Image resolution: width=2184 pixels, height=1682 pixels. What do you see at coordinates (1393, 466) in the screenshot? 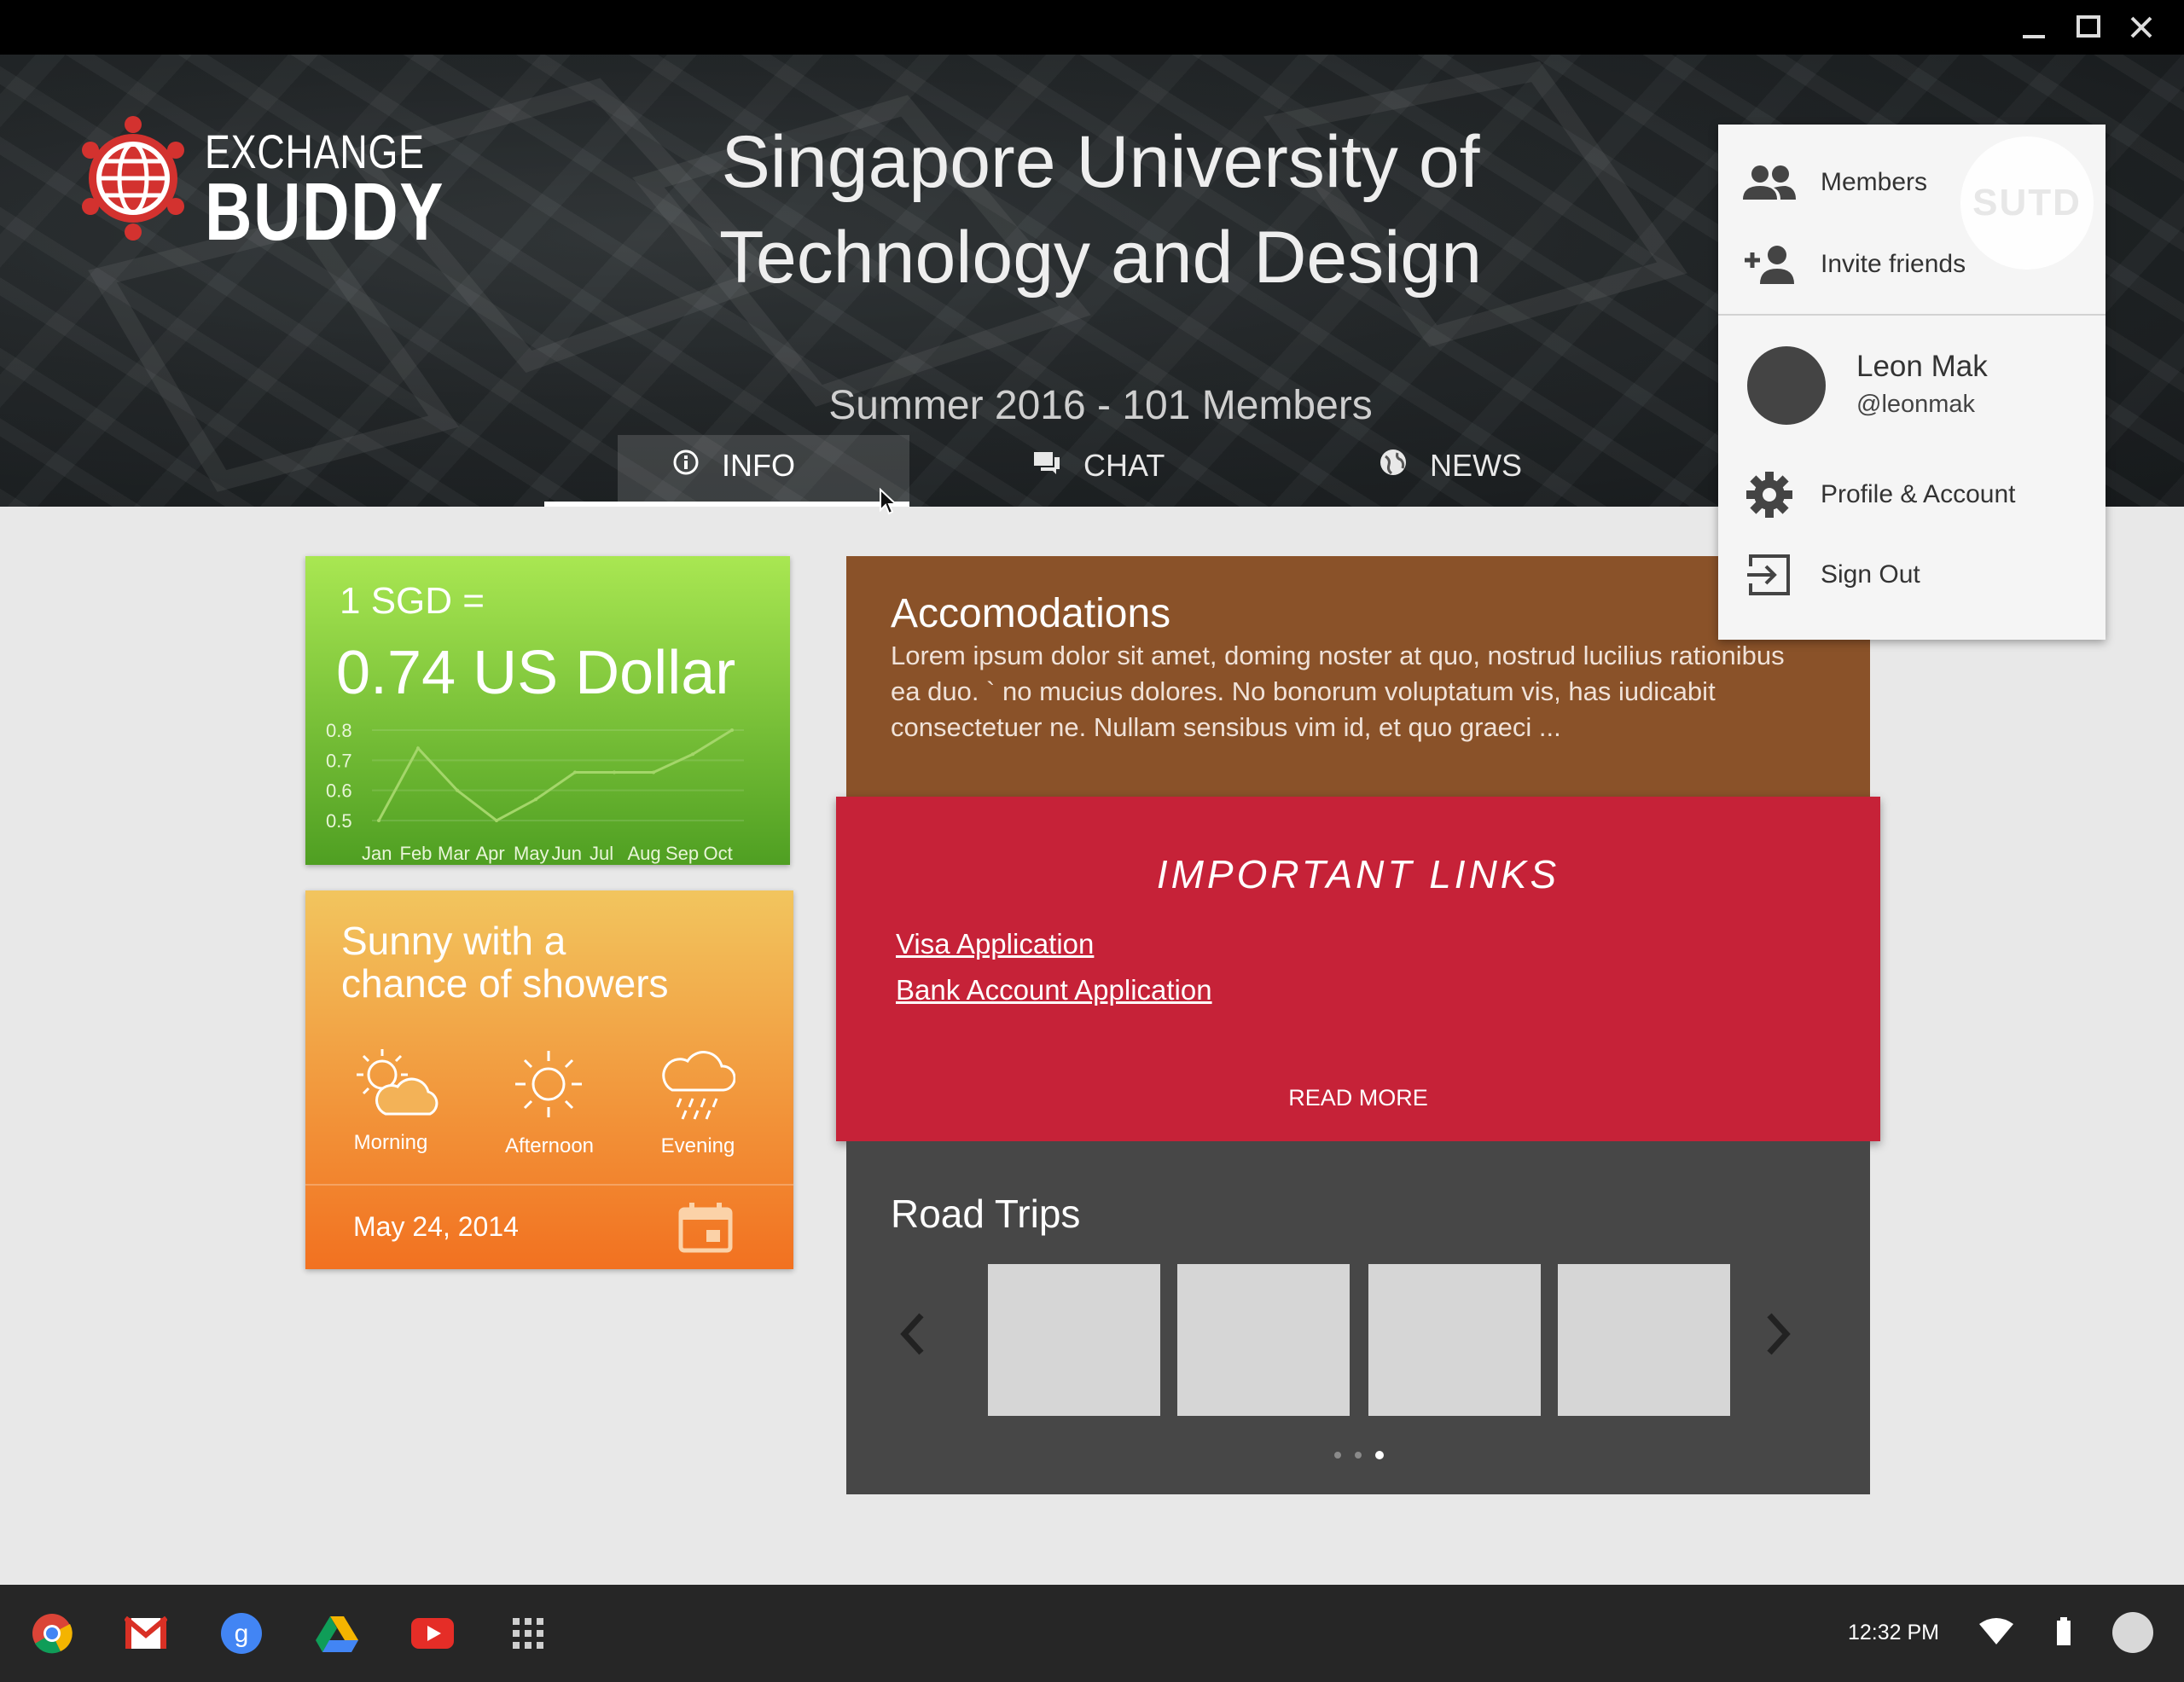
I see `globe-icon` at bounding box center [1393, 466].